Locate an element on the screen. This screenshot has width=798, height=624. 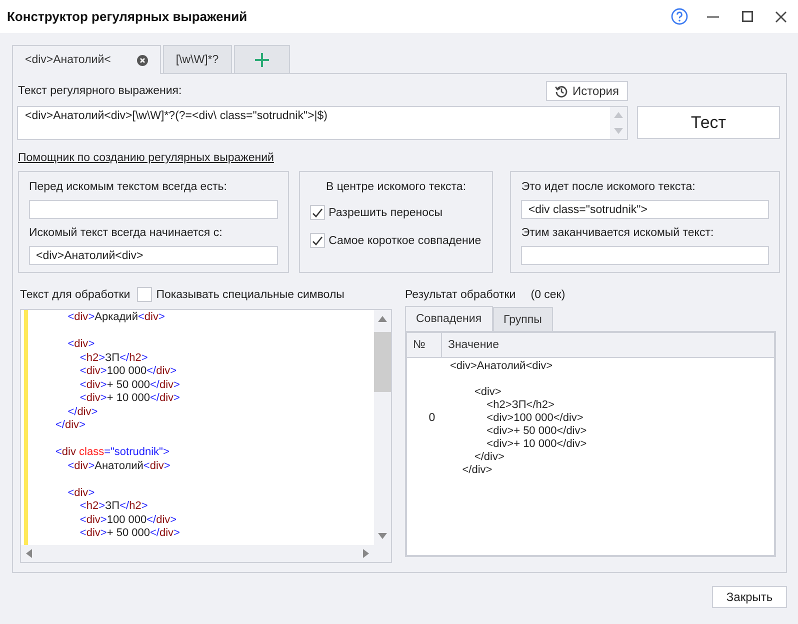
checkbox-label: Самое короткое совпадение is located at coordinates (405, 241).